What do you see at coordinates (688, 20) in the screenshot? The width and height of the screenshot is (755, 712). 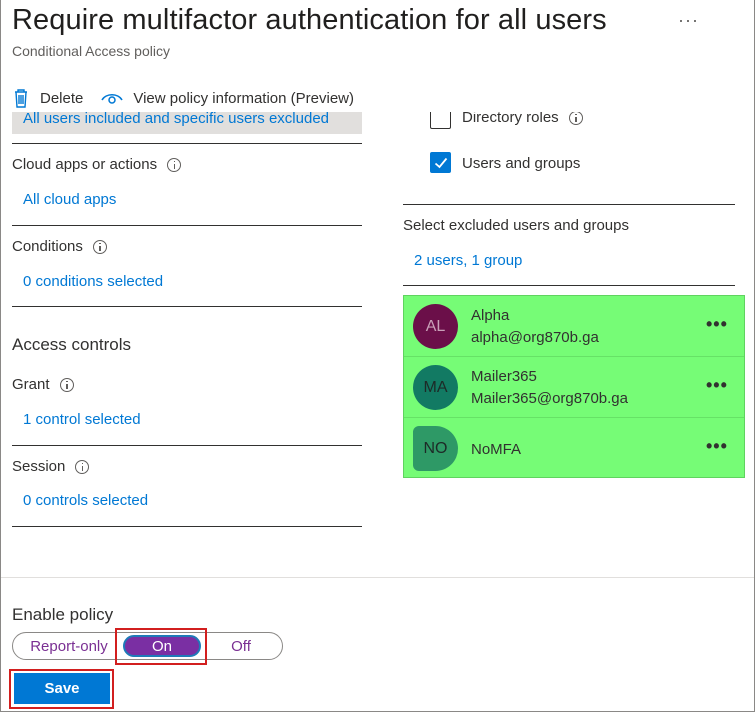 I see `more-options-button: ···` at bounding box center [688, 20].